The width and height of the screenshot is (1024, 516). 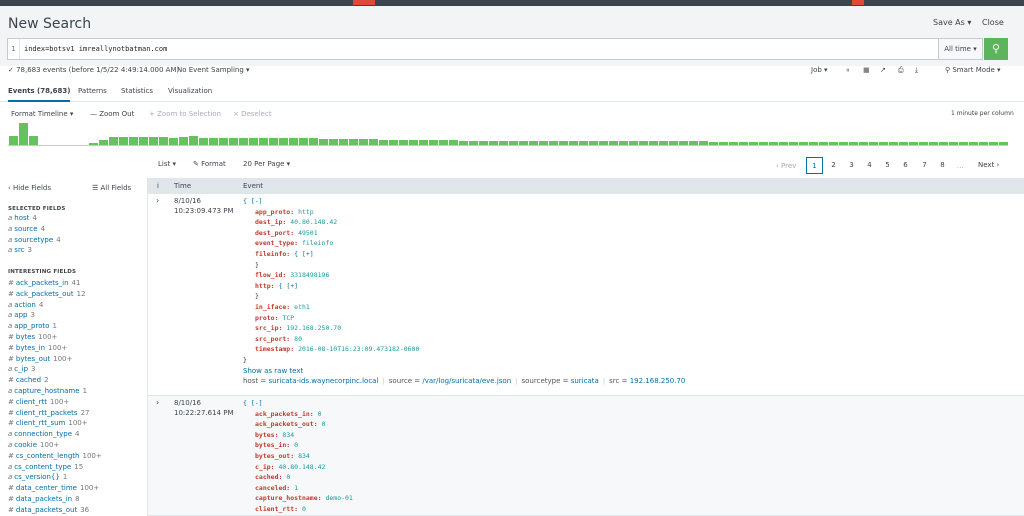 What do you see at coordinates (95, 49) in the screenshot?
I see `search-query-text: index=botsv1 imreallynotbatman.com` at bounding box center [95, 49].